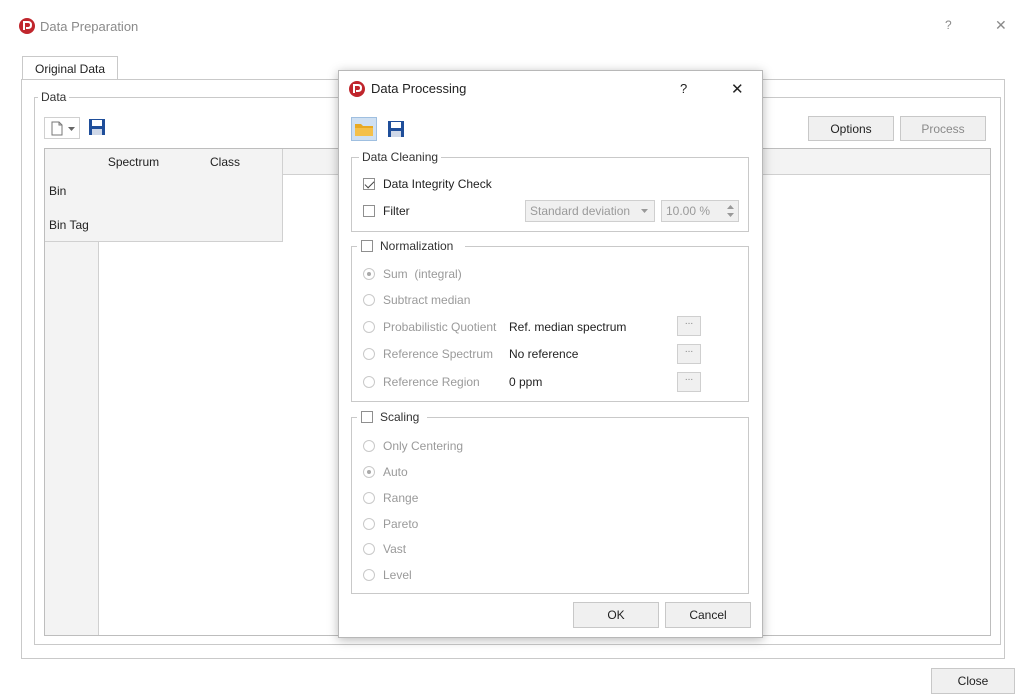  Describe the element at coordinates (369, 211) in the screenshot. I see `filter-checkbox` at that location.